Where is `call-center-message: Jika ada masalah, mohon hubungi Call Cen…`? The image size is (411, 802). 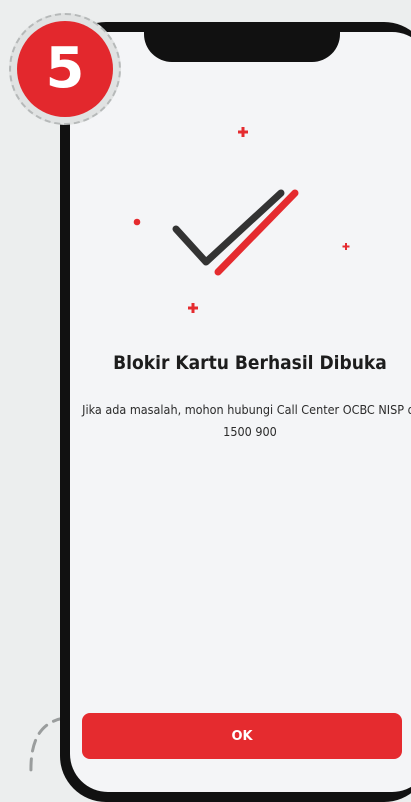
call-center-message: Jika ada masalah, mohon hubungi Call Cen… is located at coordinates (246, 420).